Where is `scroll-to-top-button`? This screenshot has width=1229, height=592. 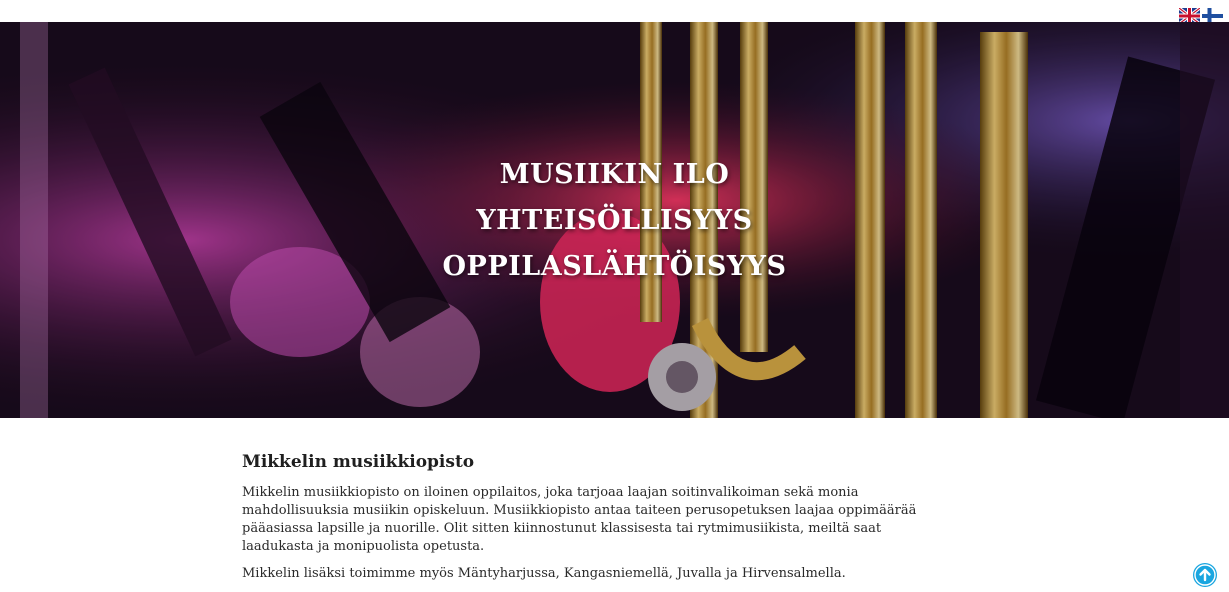
scroll-to-top-button is located at coordinates (1205, 575).